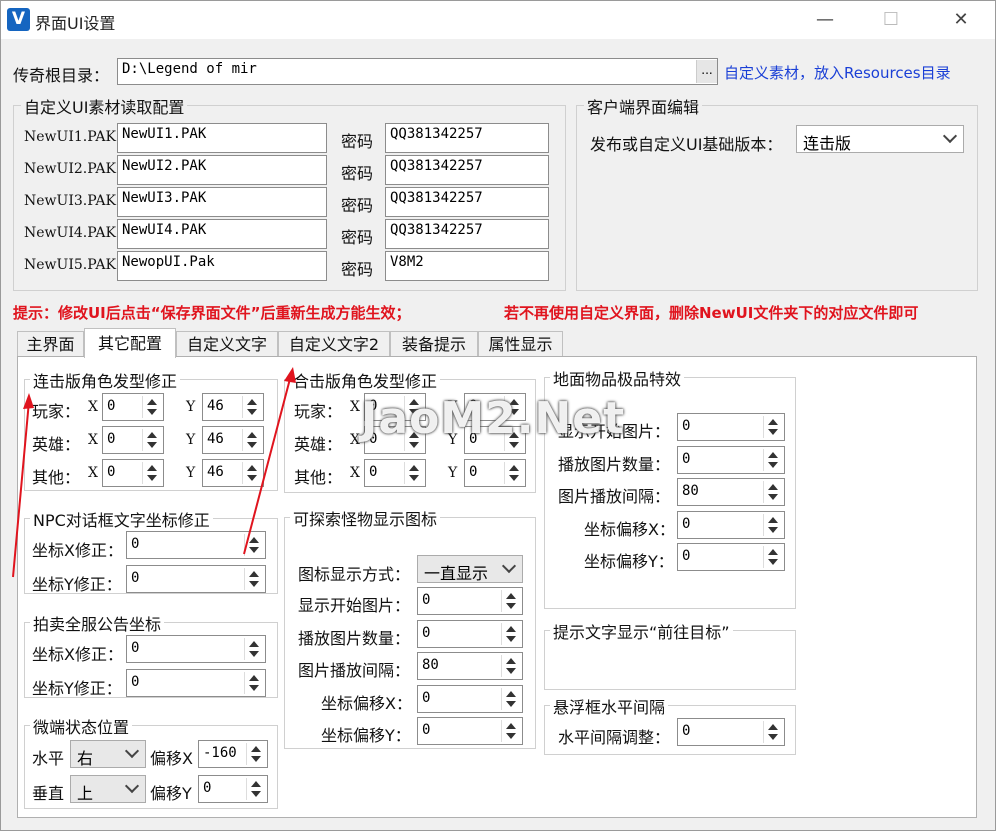  What do you see at coordinates (21, 489) in the screenshot?
I see `arrow-left-line` at bounding box center [21, 489].